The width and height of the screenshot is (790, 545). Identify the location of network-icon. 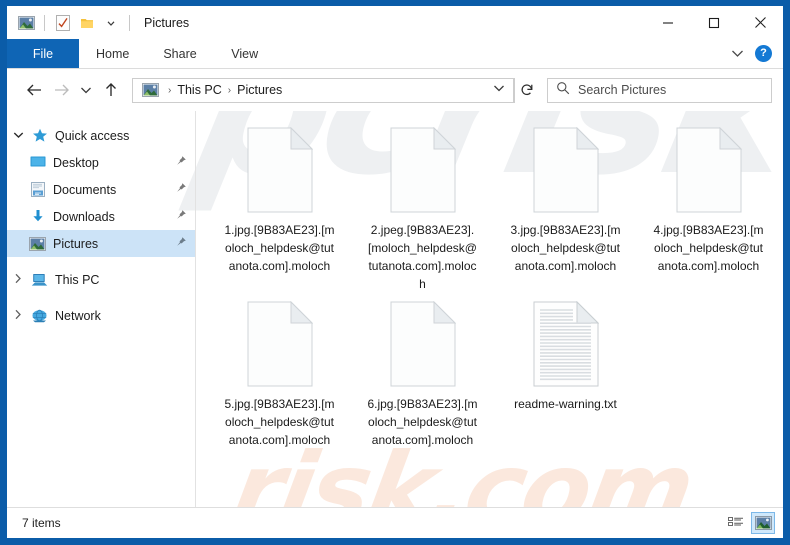
(39, 316).